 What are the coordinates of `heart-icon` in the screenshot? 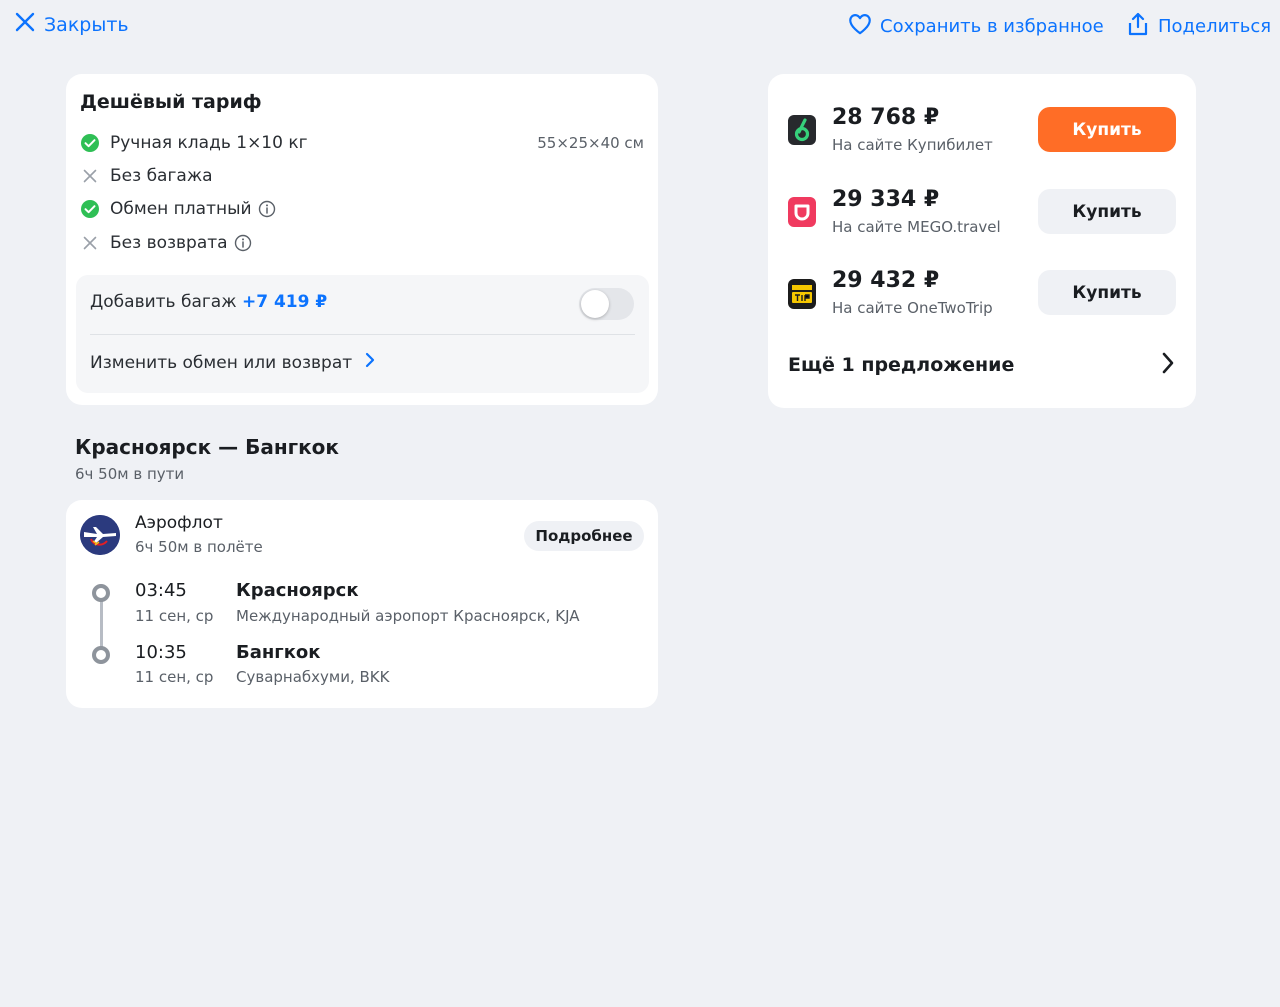 It's located at (860, 26).